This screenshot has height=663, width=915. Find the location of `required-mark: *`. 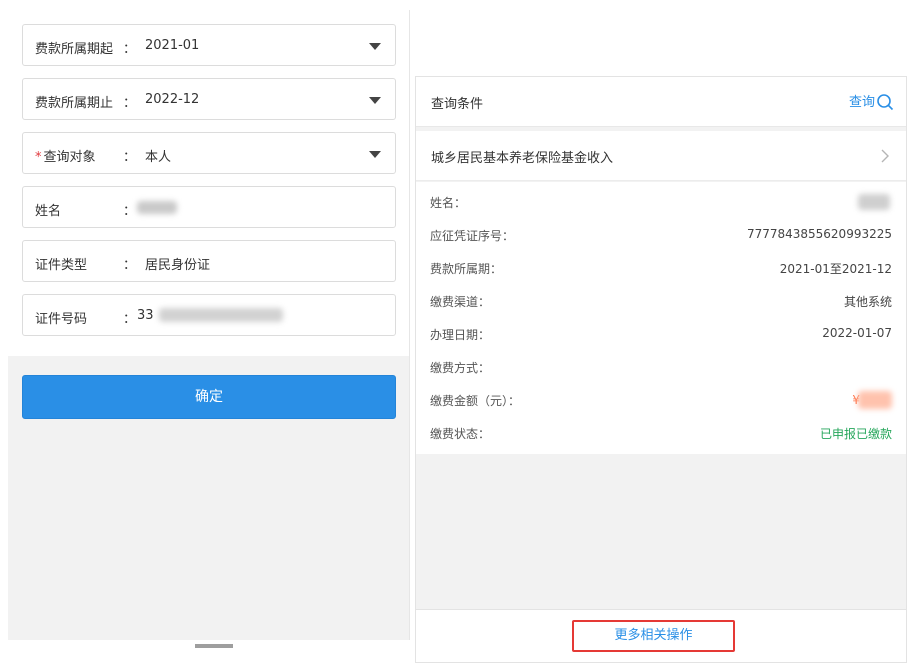

required-mark: * is located at coordinates (38, 157).